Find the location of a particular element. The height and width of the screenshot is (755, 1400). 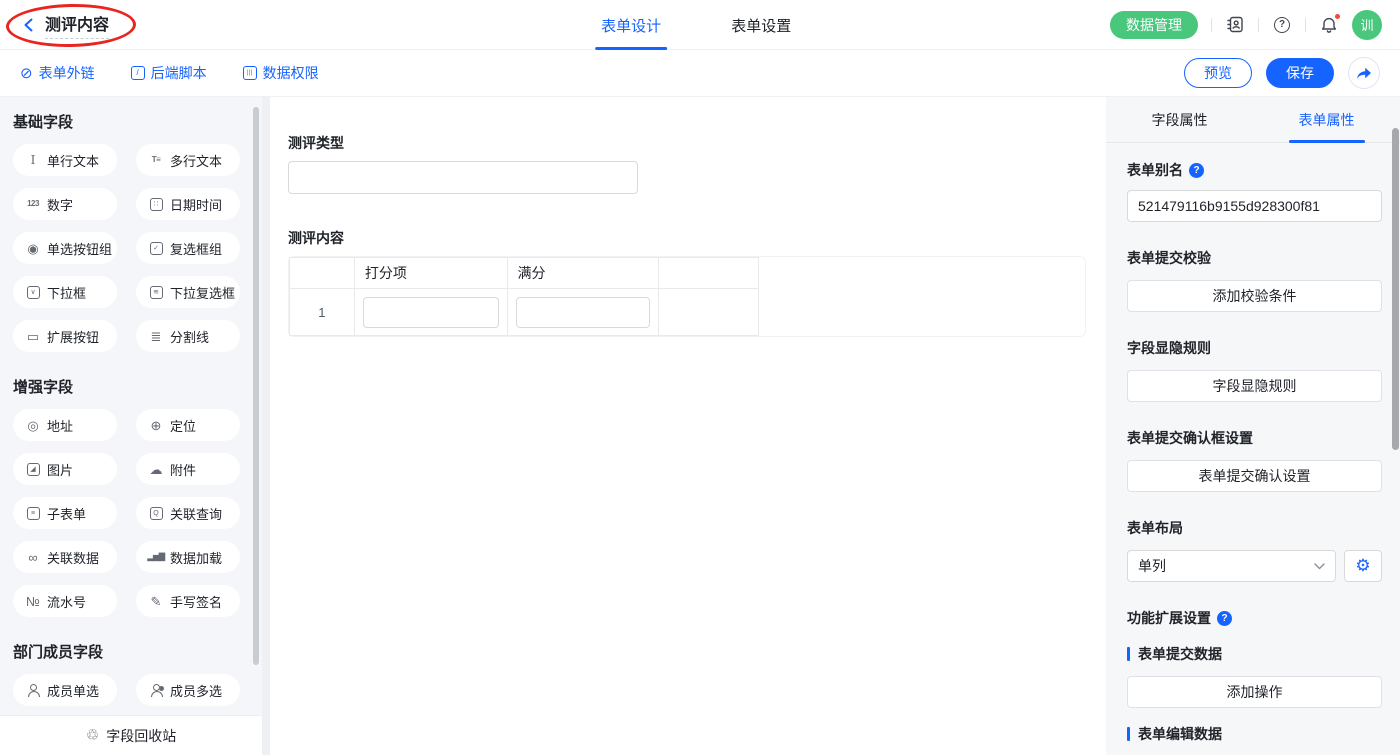

sidebar-scrollbar is located at coordinates (256, 386).